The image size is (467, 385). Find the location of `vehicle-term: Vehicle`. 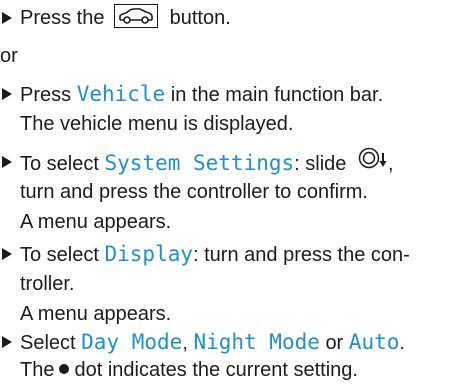

vehicle-term: Vehicle is located at coordinates (121, 94).